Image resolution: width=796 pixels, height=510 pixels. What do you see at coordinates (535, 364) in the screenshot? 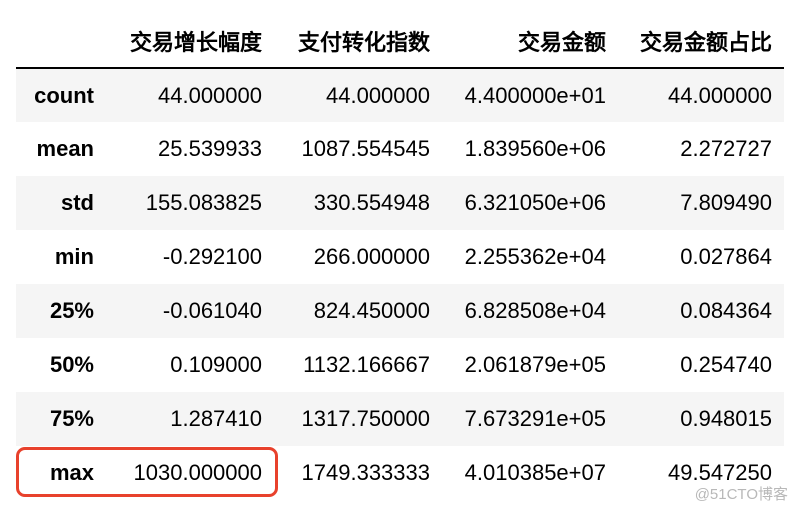
I see `cell: 2.061879e+05` at bounding box center [535, 364].